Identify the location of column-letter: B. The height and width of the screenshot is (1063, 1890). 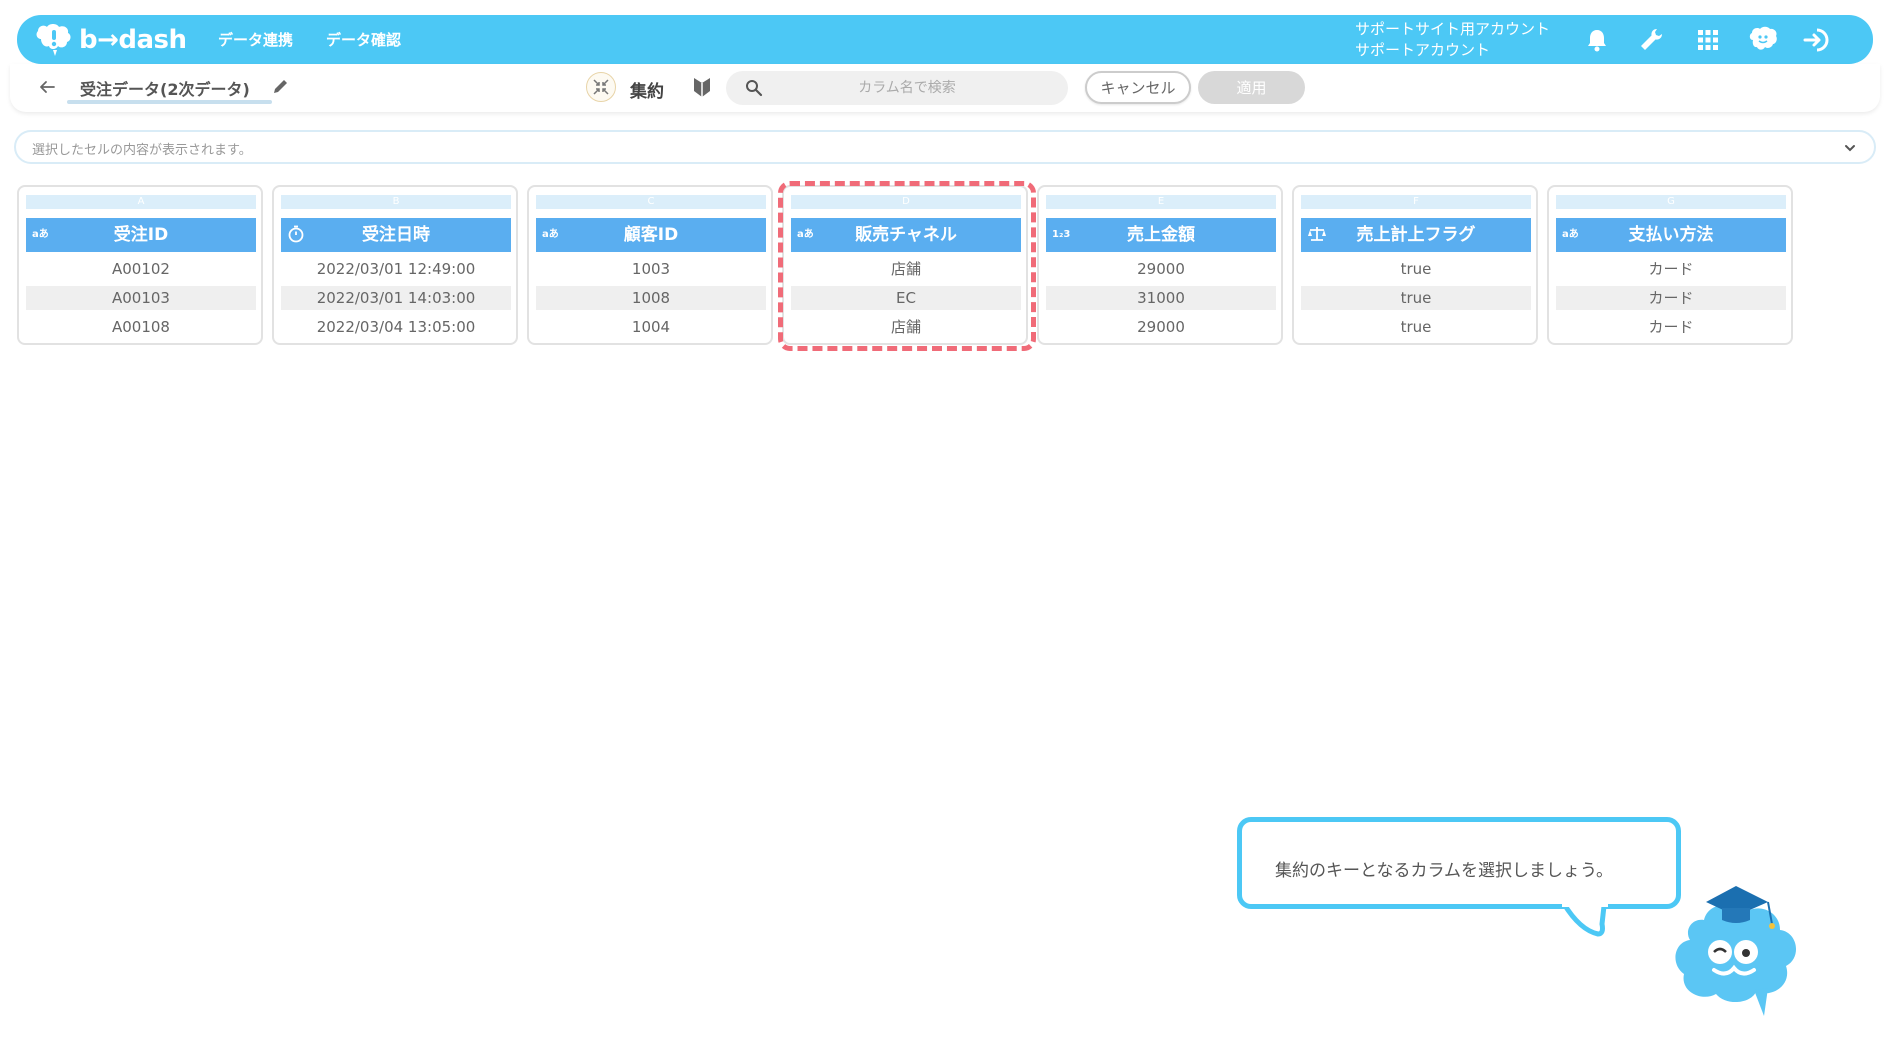
(396, 202).